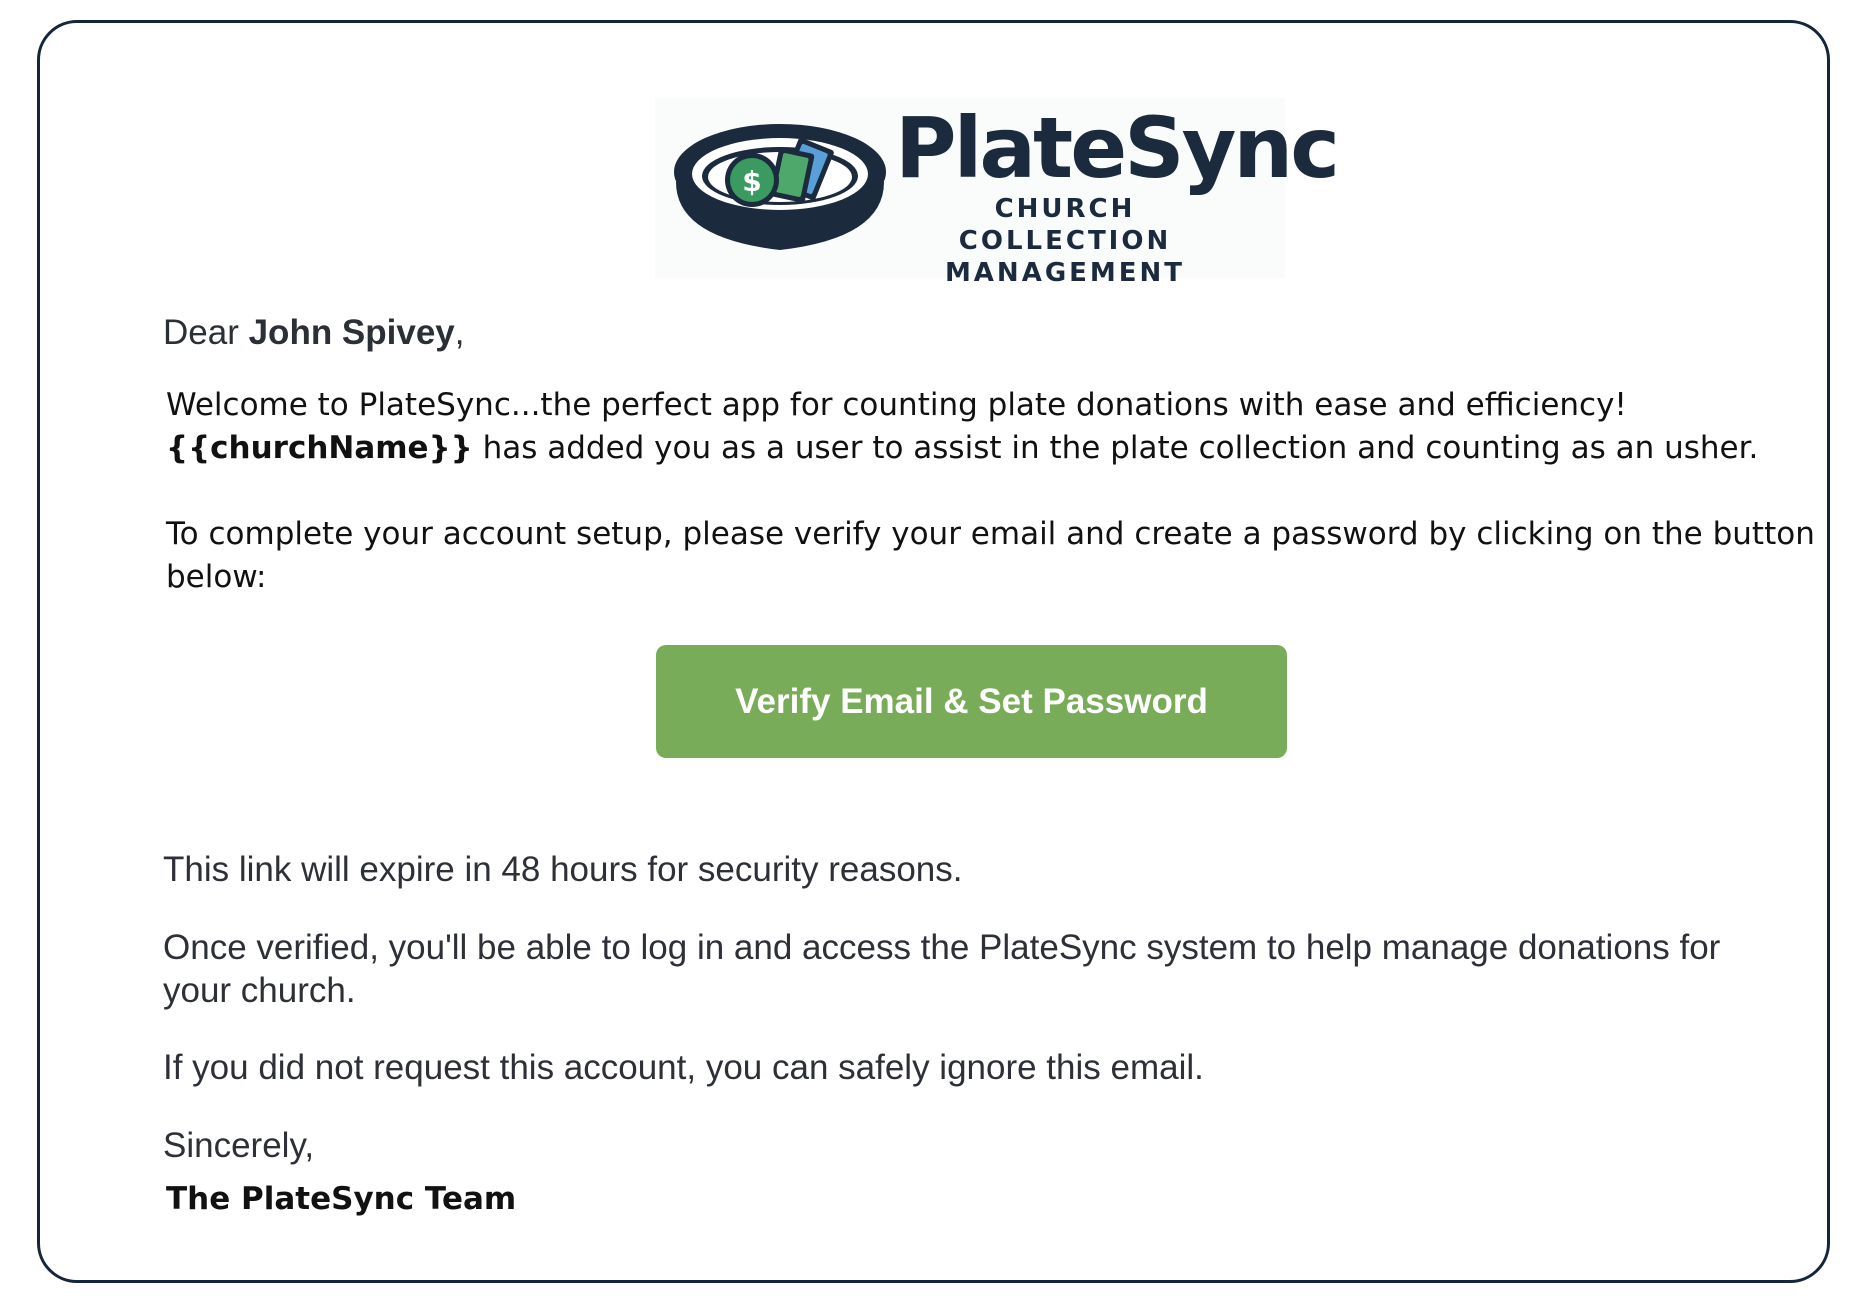  I want to click on logo-tagline: CHURCH COLLECTION MANAGEMENT, so click(1065, 241).